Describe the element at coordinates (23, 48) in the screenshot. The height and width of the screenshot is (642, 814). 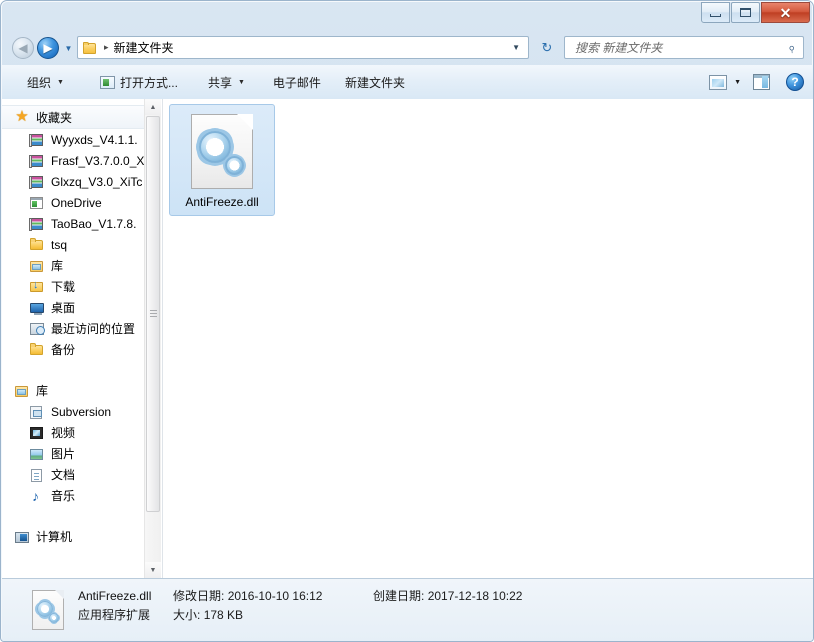
I see `back-button: ◀` at that location.